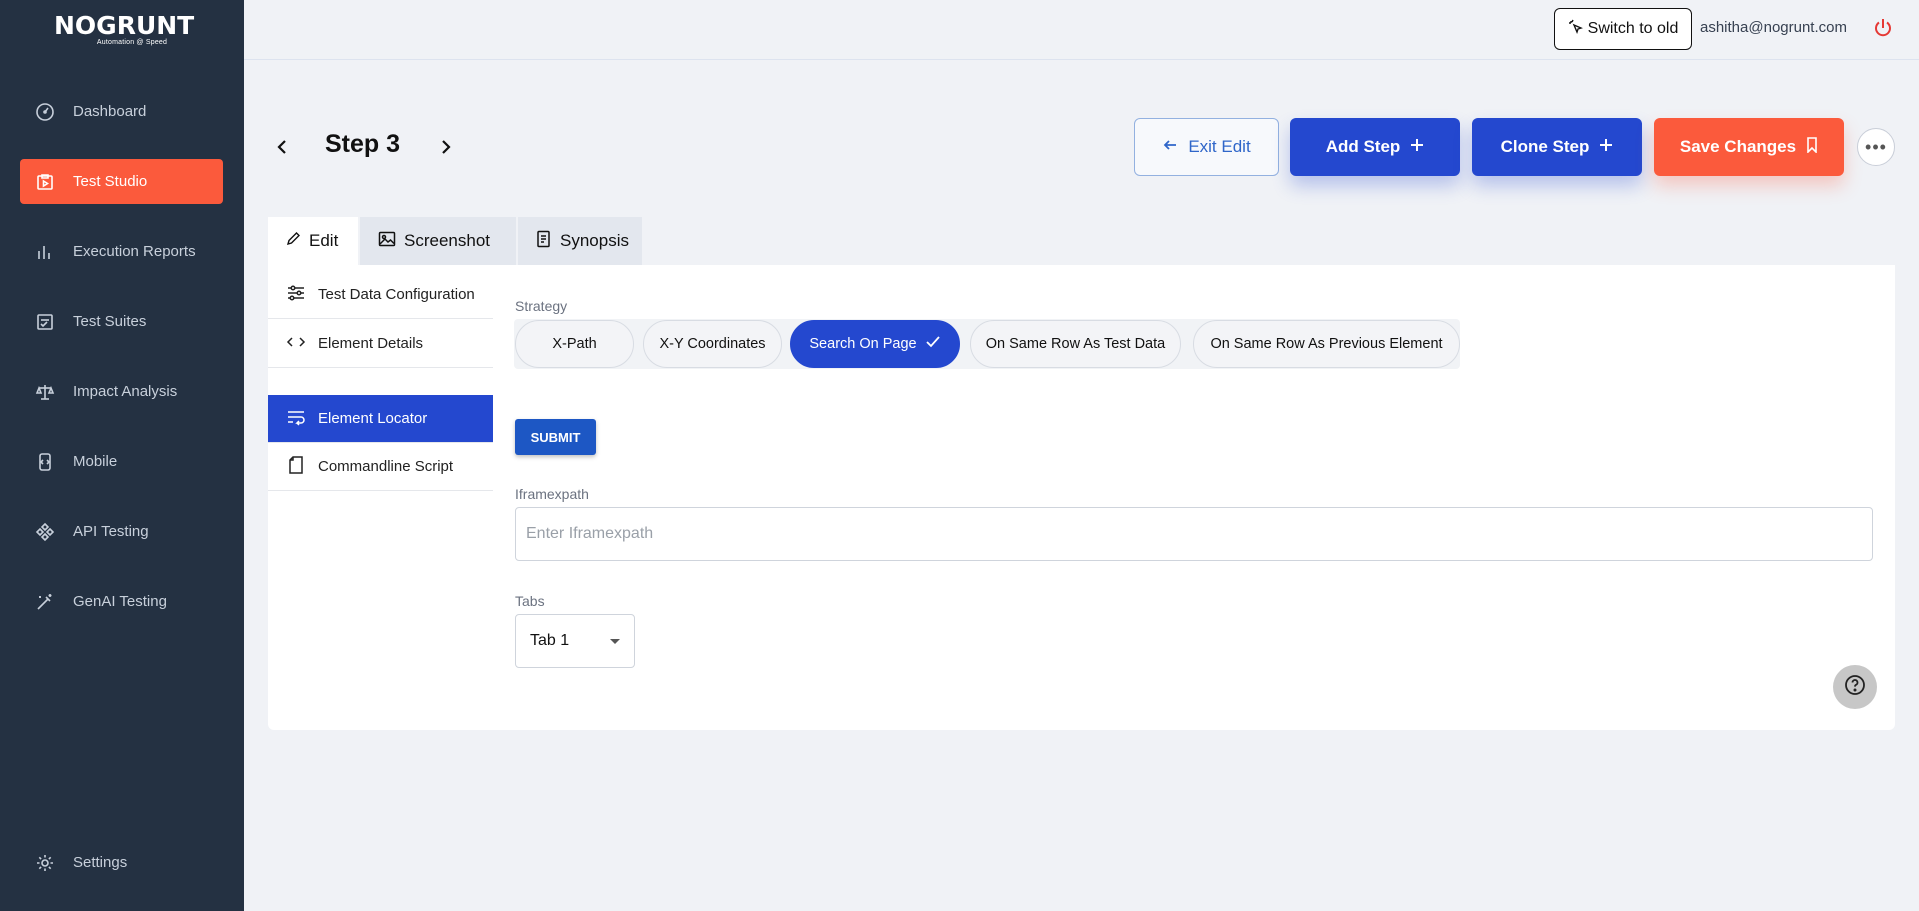  Describe the element at coordinates (45, 252) in the screenshot. I see `bar-chart-icon` at that location.